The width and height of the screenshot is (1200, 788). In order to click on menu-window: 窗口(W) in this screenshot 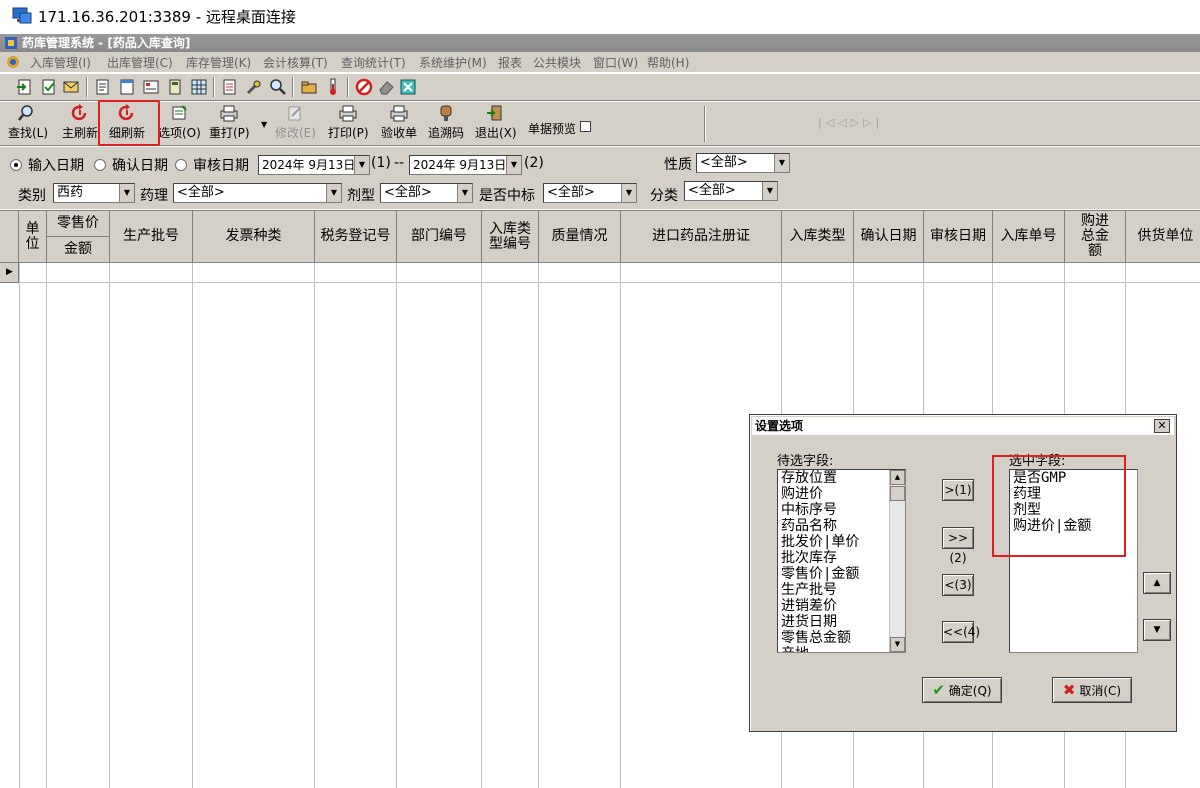, I will do `click(615, 62)`.